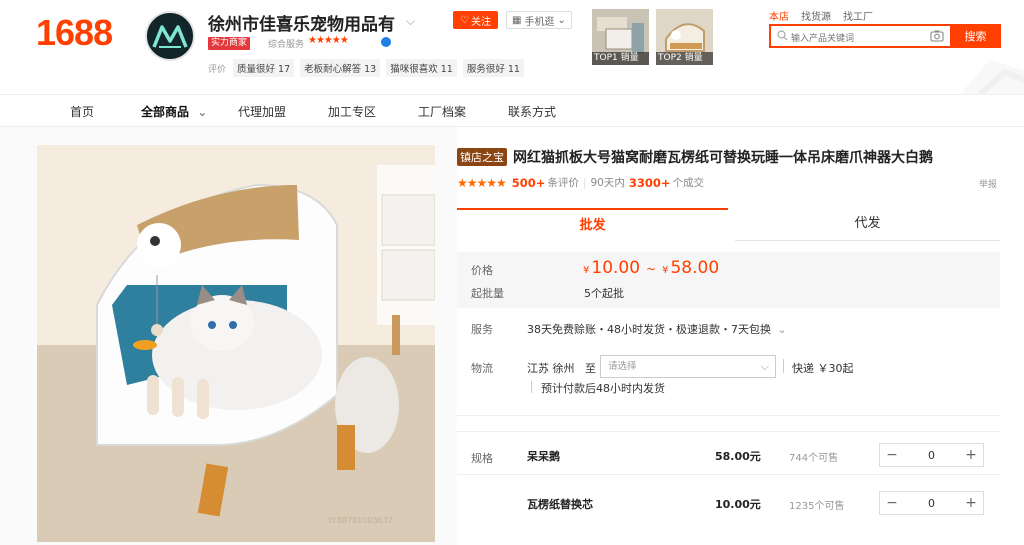  I want to click on report-link: 举报, so click(988, 183).